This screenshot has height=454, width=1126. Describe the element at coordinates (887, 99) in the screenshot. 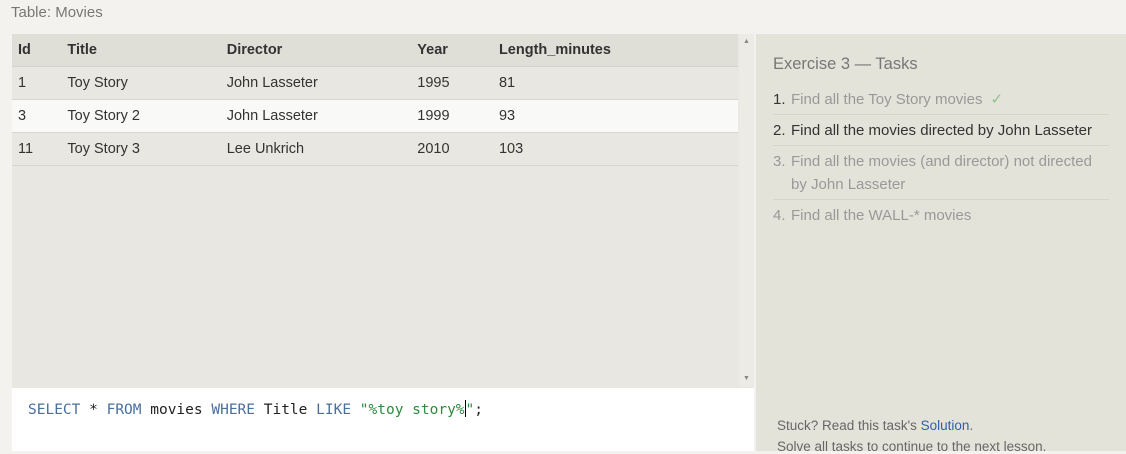

I see `task-text: Find all the Toy Story movies` at that location.